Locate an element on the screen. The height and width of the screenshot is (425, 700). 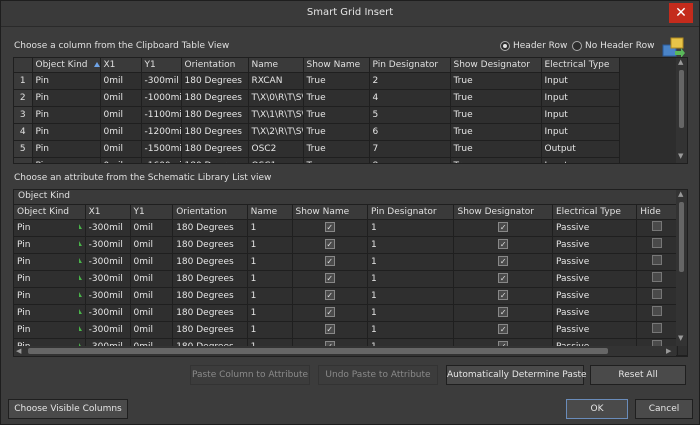
choose-visible-columns-button: Choose Visible Columns is located at coordinates (68, 409).